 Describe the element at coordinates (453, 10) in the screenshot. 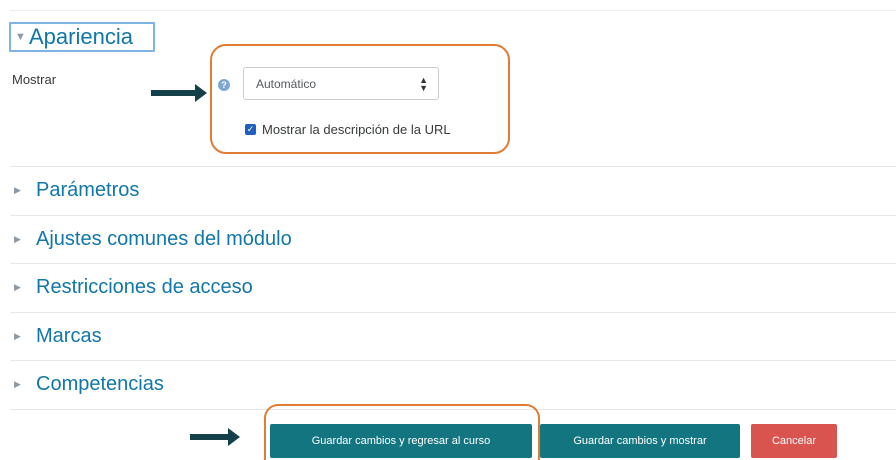

I see `top-divider` at that location.